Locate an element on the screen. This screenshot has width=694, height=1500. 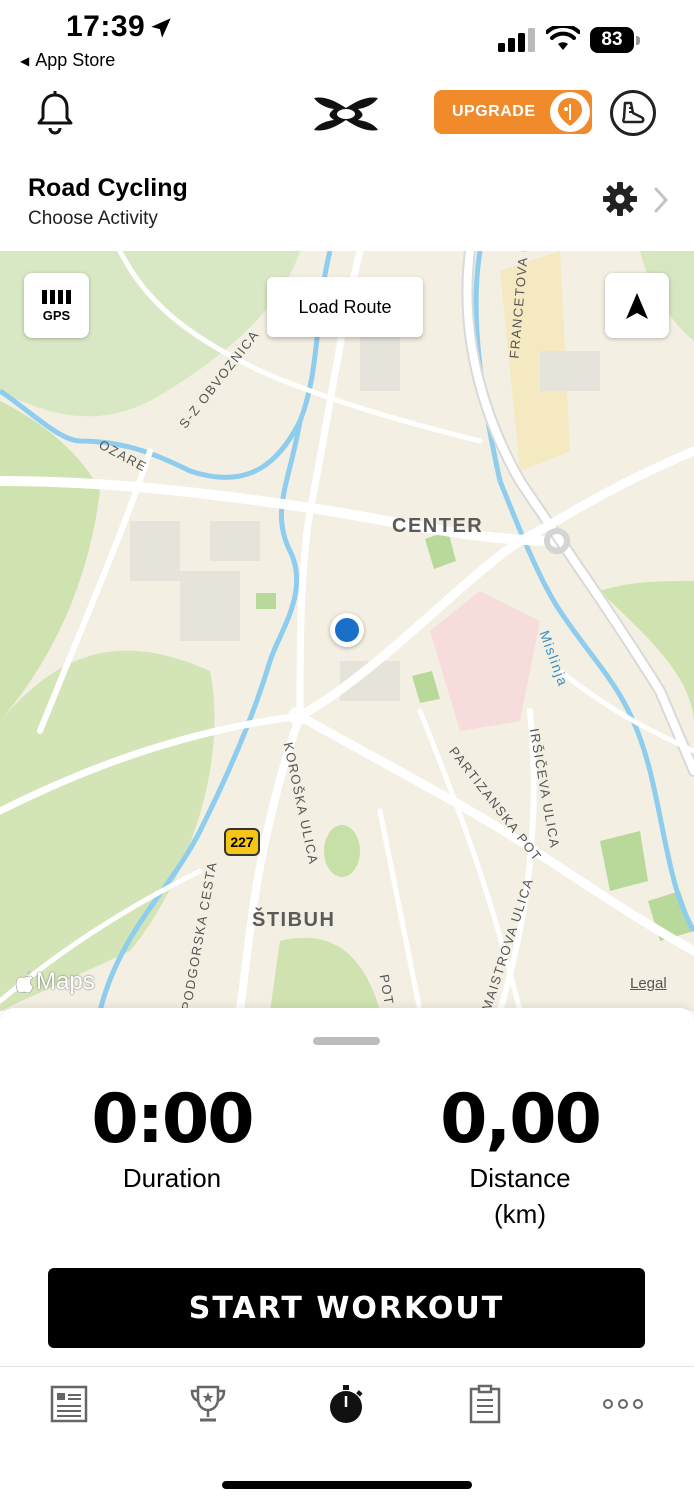
shoe-icon is located at coordinates (633, 113).